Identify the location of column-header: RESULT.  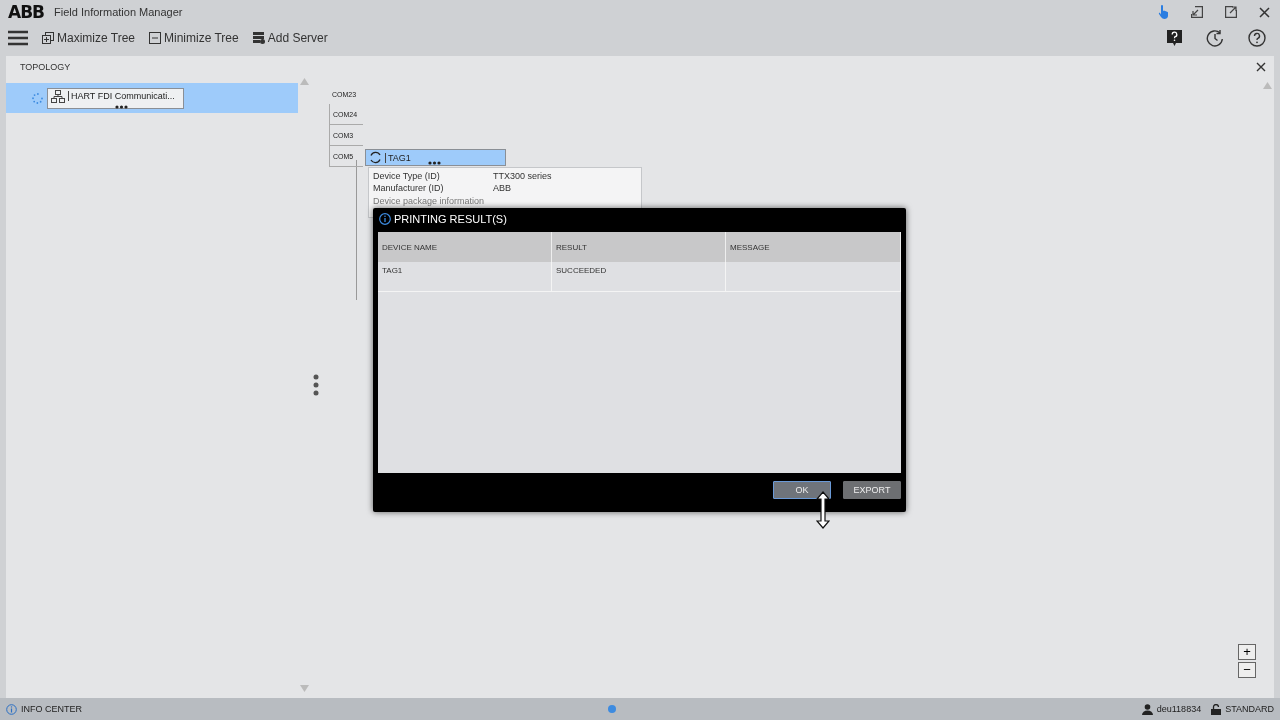
(639, 247).